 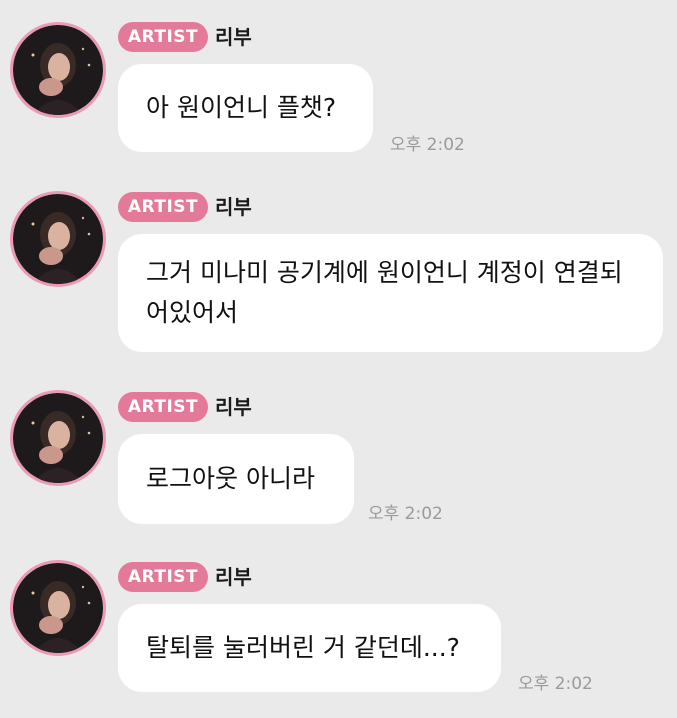 What do you see at coordinates (236, 479) in the screenshot?
I see `message-bubble: 로그아웃 아니라` at bounding box center [236, 479].